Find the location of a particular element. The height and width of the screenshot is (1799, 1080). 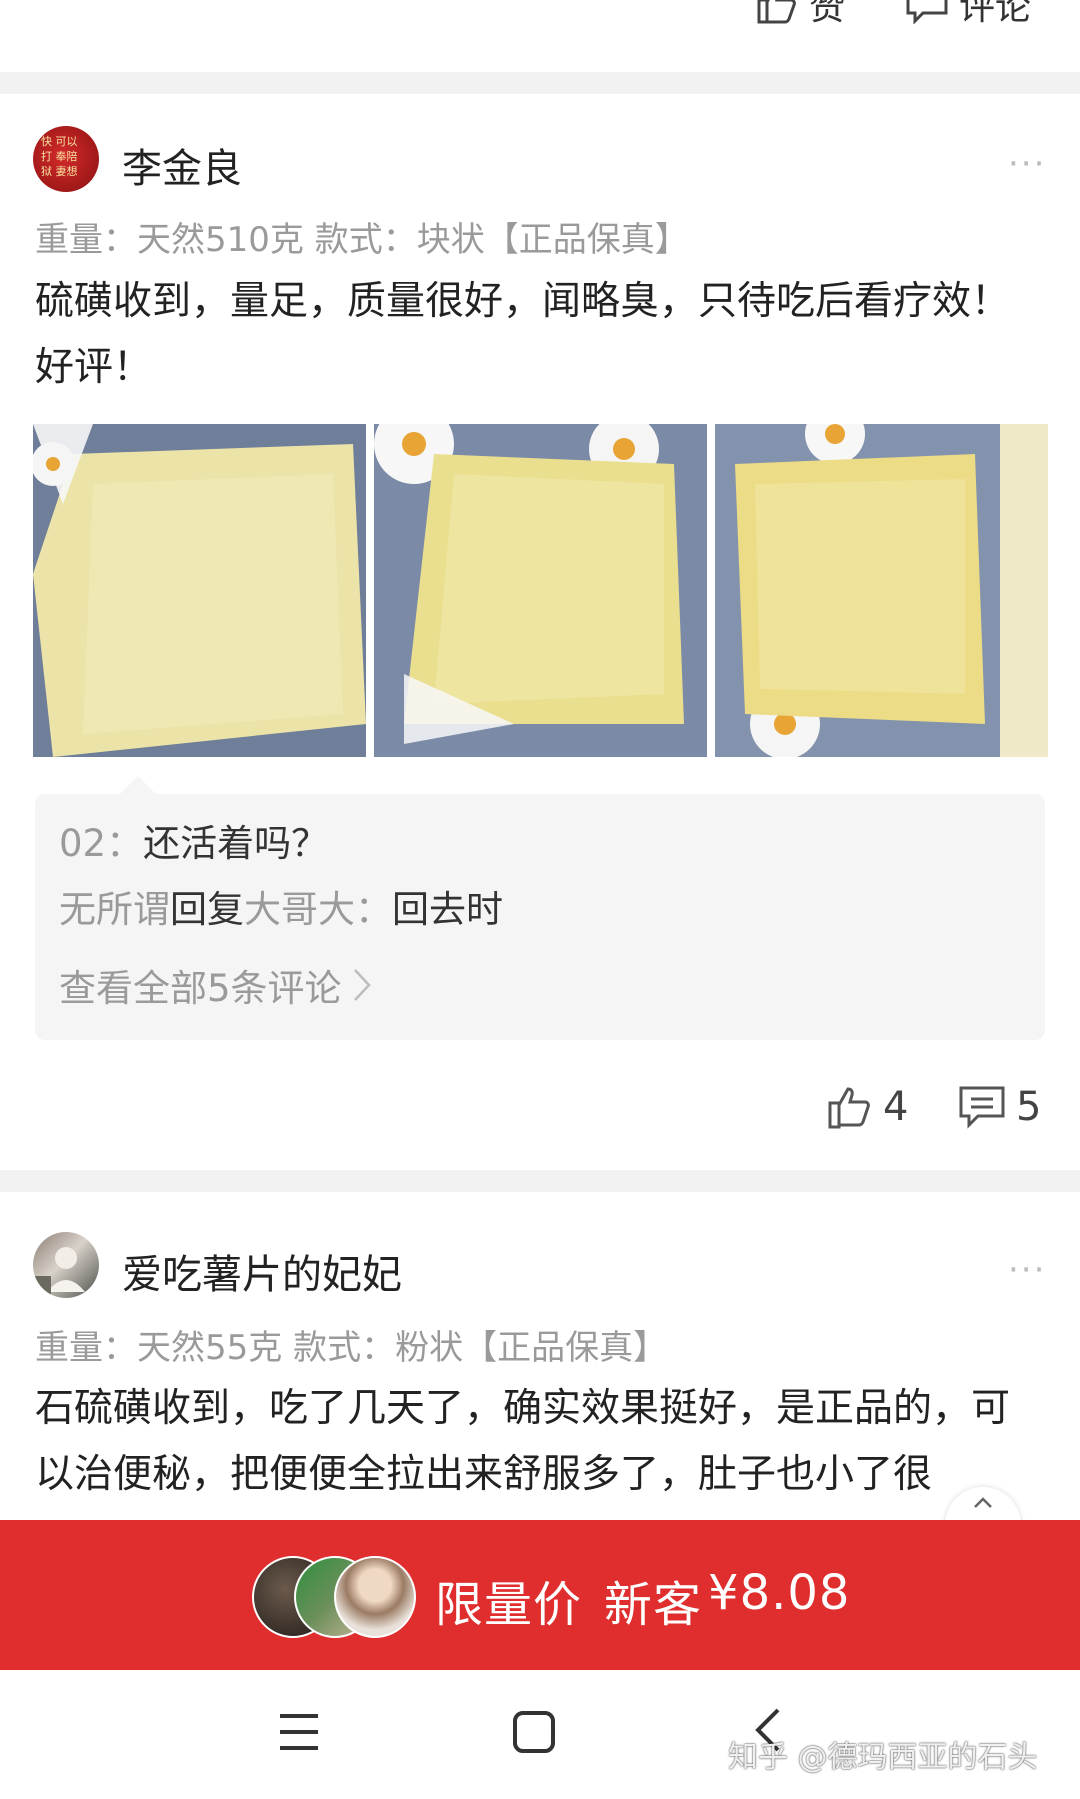

home-icon is located at coordinates (534, 1732).